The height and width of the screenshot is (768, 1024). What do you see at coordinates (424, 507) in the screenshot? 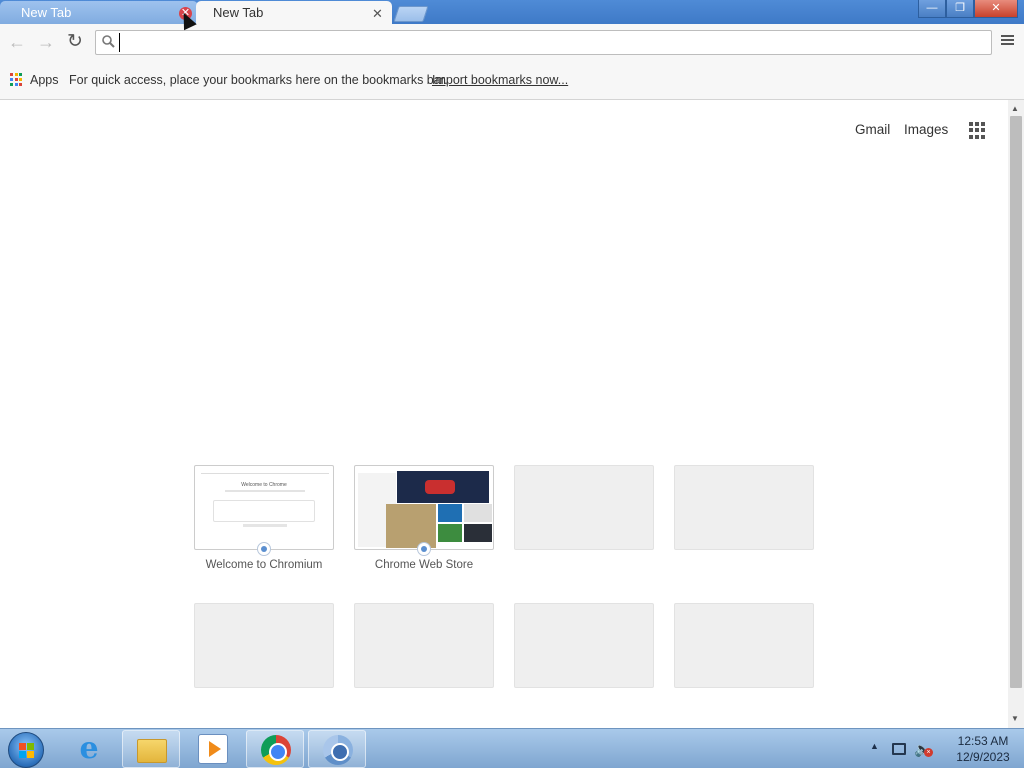
I see `most-visited-tile` at bounding box center [424, 507].